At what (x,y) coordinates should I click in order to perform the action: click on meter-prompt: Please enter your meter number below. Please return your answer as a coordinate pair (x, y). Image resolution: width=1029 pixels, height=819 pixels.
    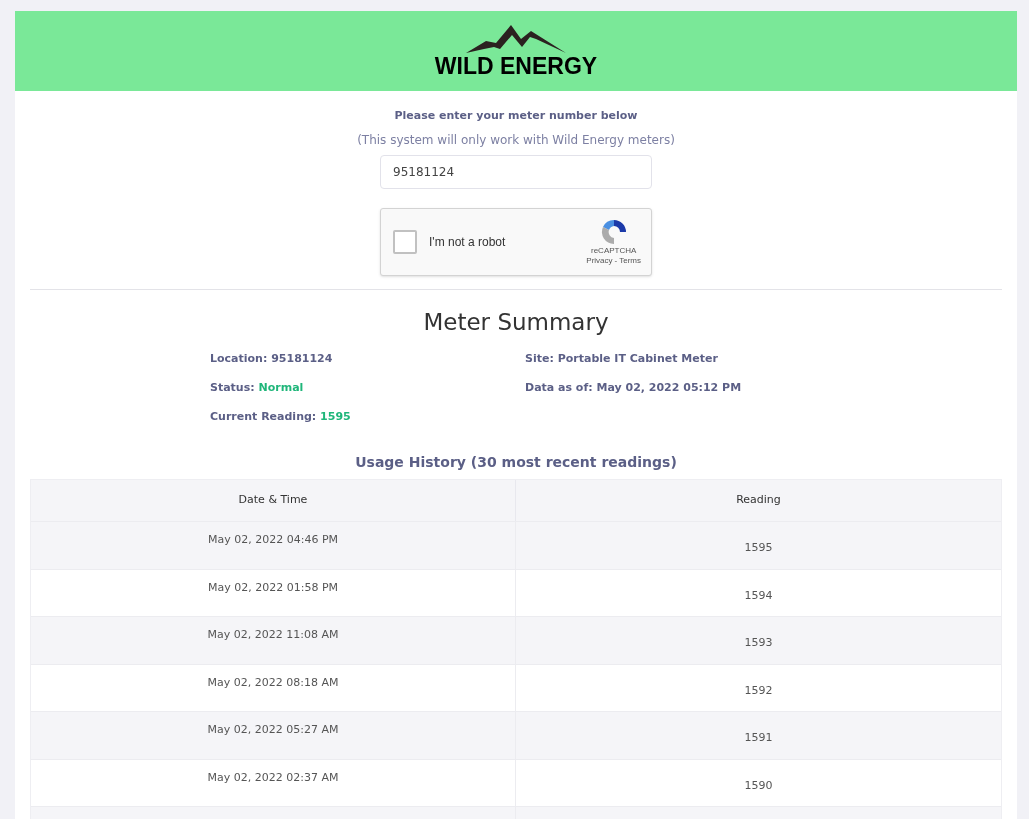
    Looking at the image, I should click on (516, 116).